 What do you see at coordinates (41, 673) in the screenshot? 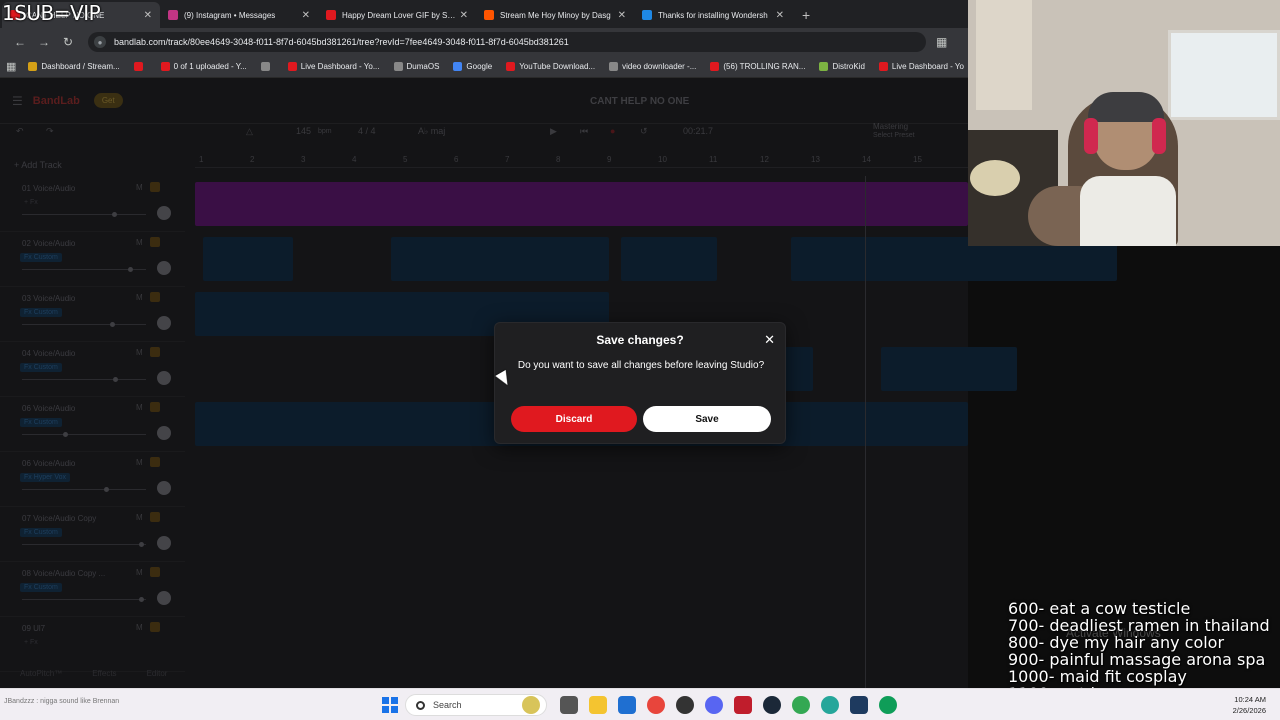
I see `bottom-tab: AutoPitch™` at bounding box center [41, 673].